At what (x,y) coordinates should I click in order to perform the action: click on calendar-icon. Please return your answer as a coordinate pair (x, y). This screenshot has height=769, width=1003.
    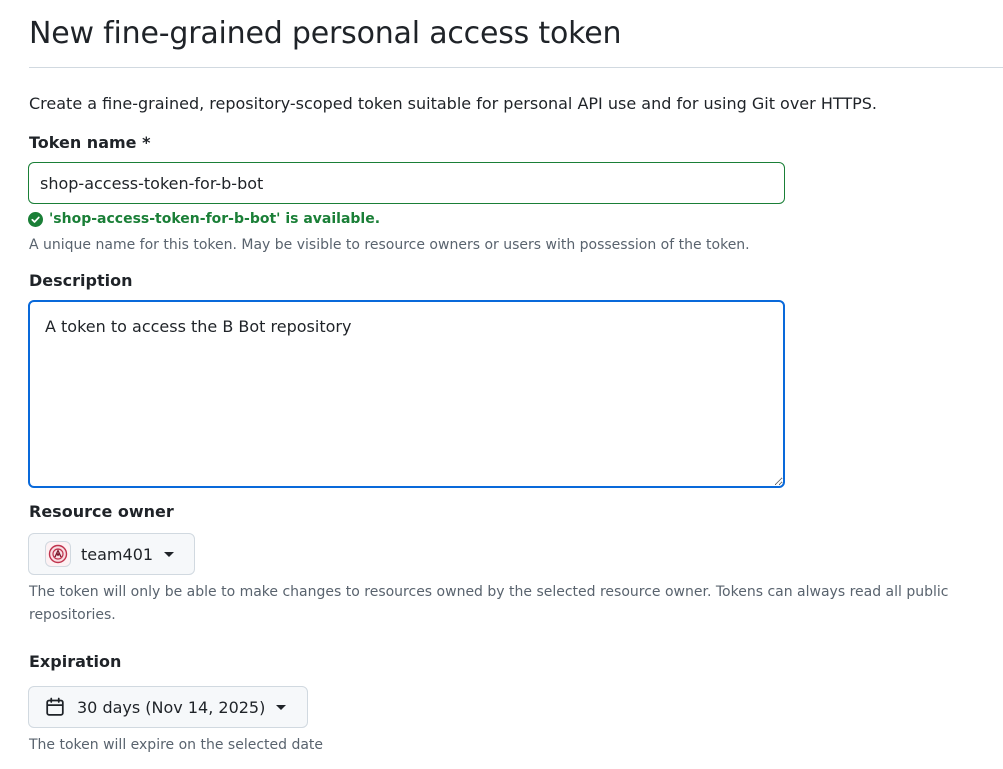
    Looking at the image, I should click on (55, 706).